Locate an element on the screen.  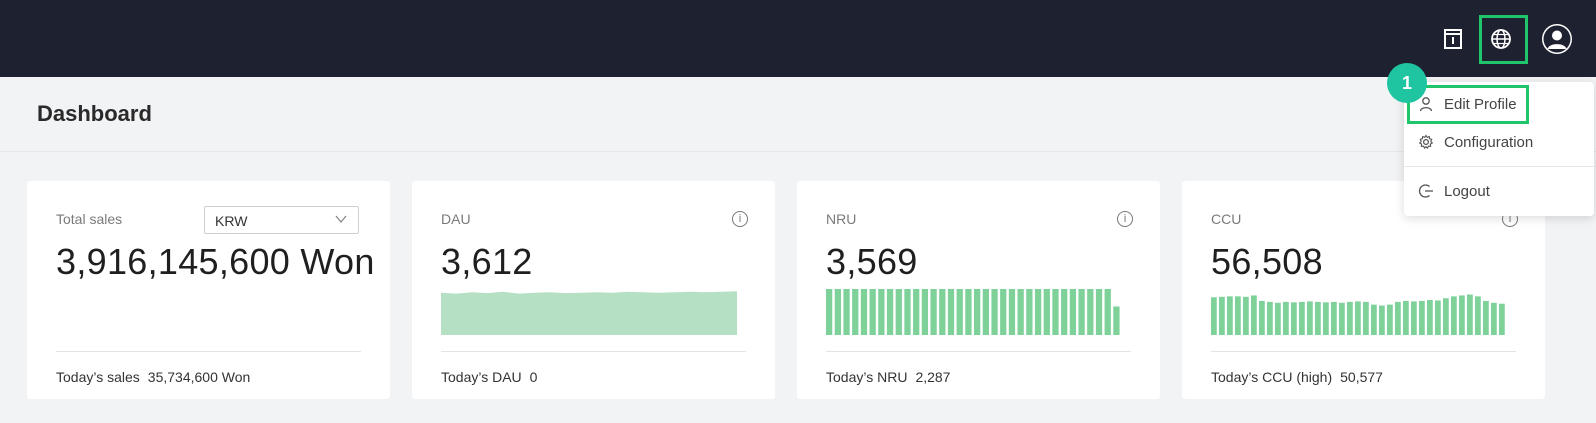
menu-item-label: Configuration is located at coordinates (1489, 142).